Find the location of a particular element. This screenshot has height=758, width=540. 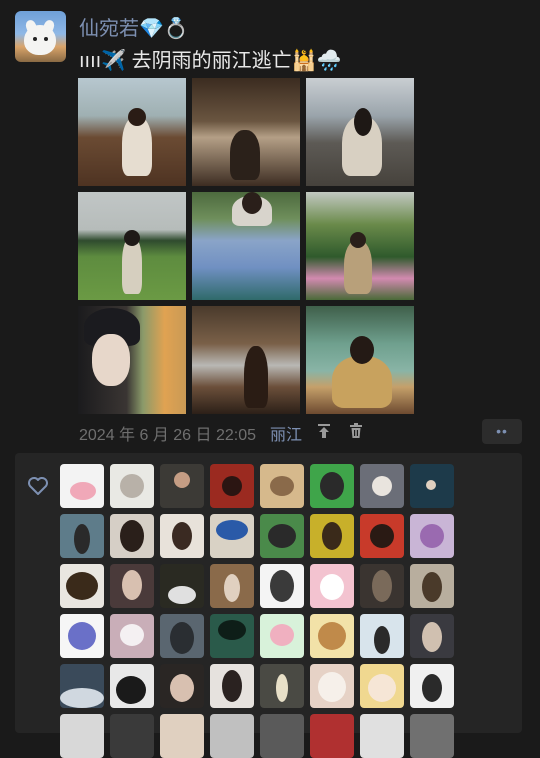

avatar-face is located at coordinates (40, 40).